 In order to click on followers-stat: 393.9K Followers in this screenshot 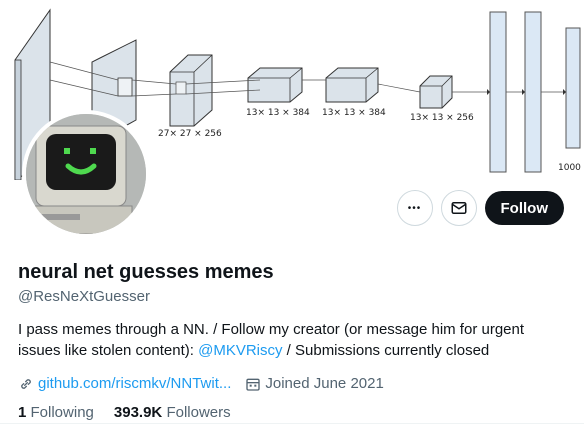, I will do `click(172, 412)`.